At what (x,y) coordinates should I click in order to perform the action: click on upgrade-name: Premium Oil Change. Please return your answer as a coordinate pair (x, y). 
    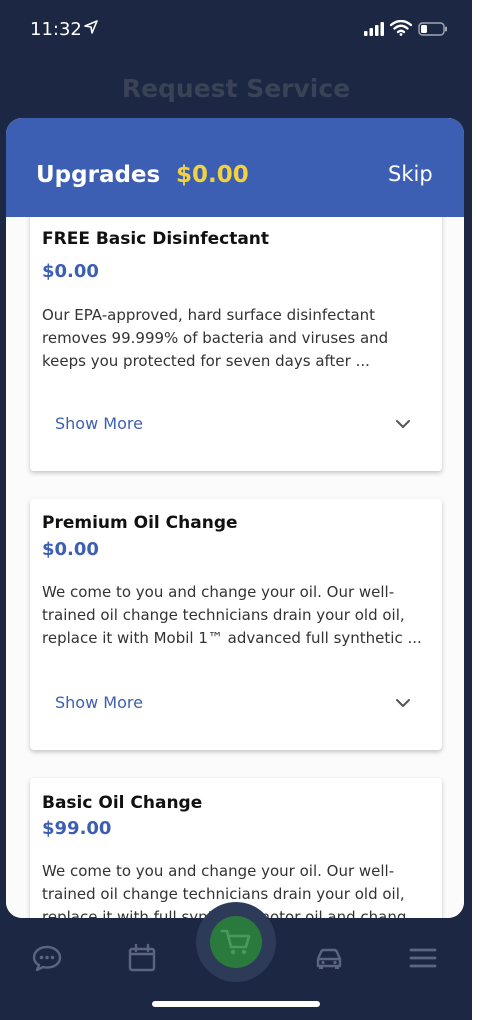
    Looking at the image, I should click on (140, 523).